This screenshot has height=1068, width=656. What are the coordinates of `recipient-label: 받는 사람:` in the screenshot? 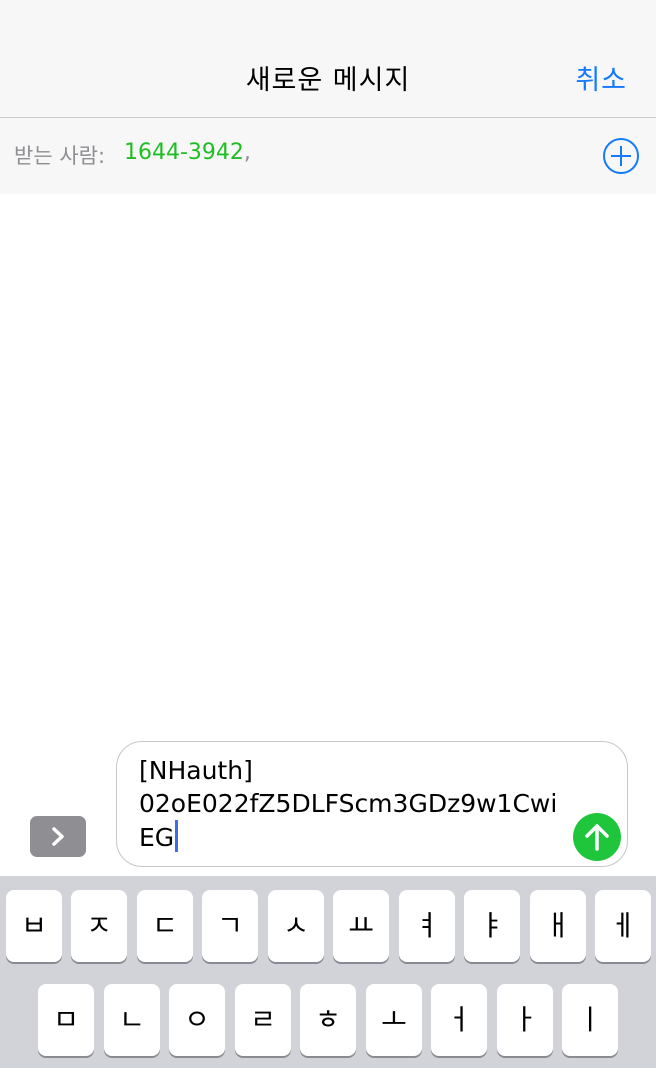 It's located at (60, 156).